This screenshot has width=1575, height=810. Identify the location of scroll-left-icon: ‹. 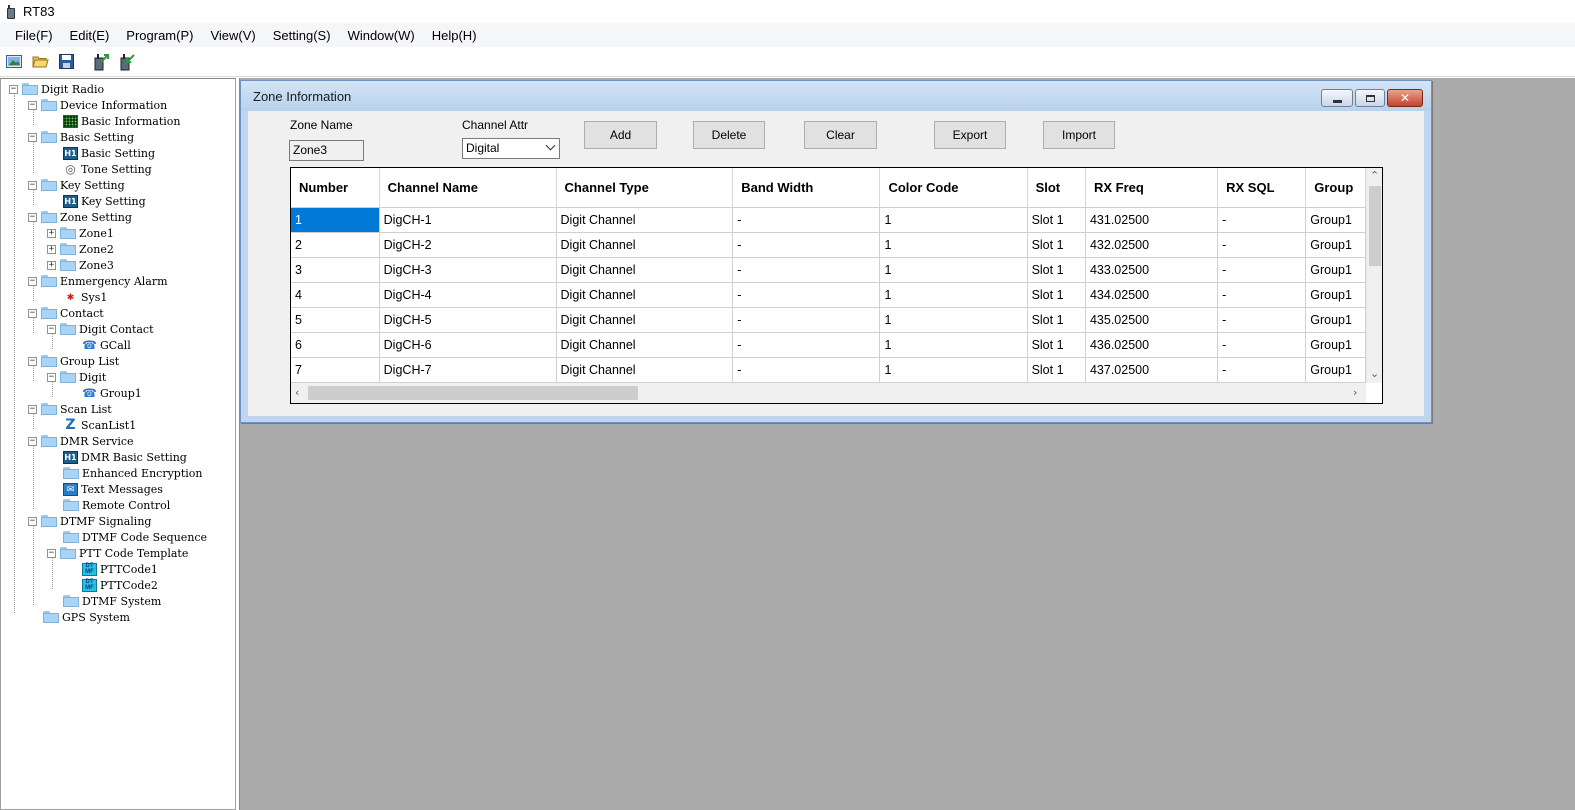
(297, 392).